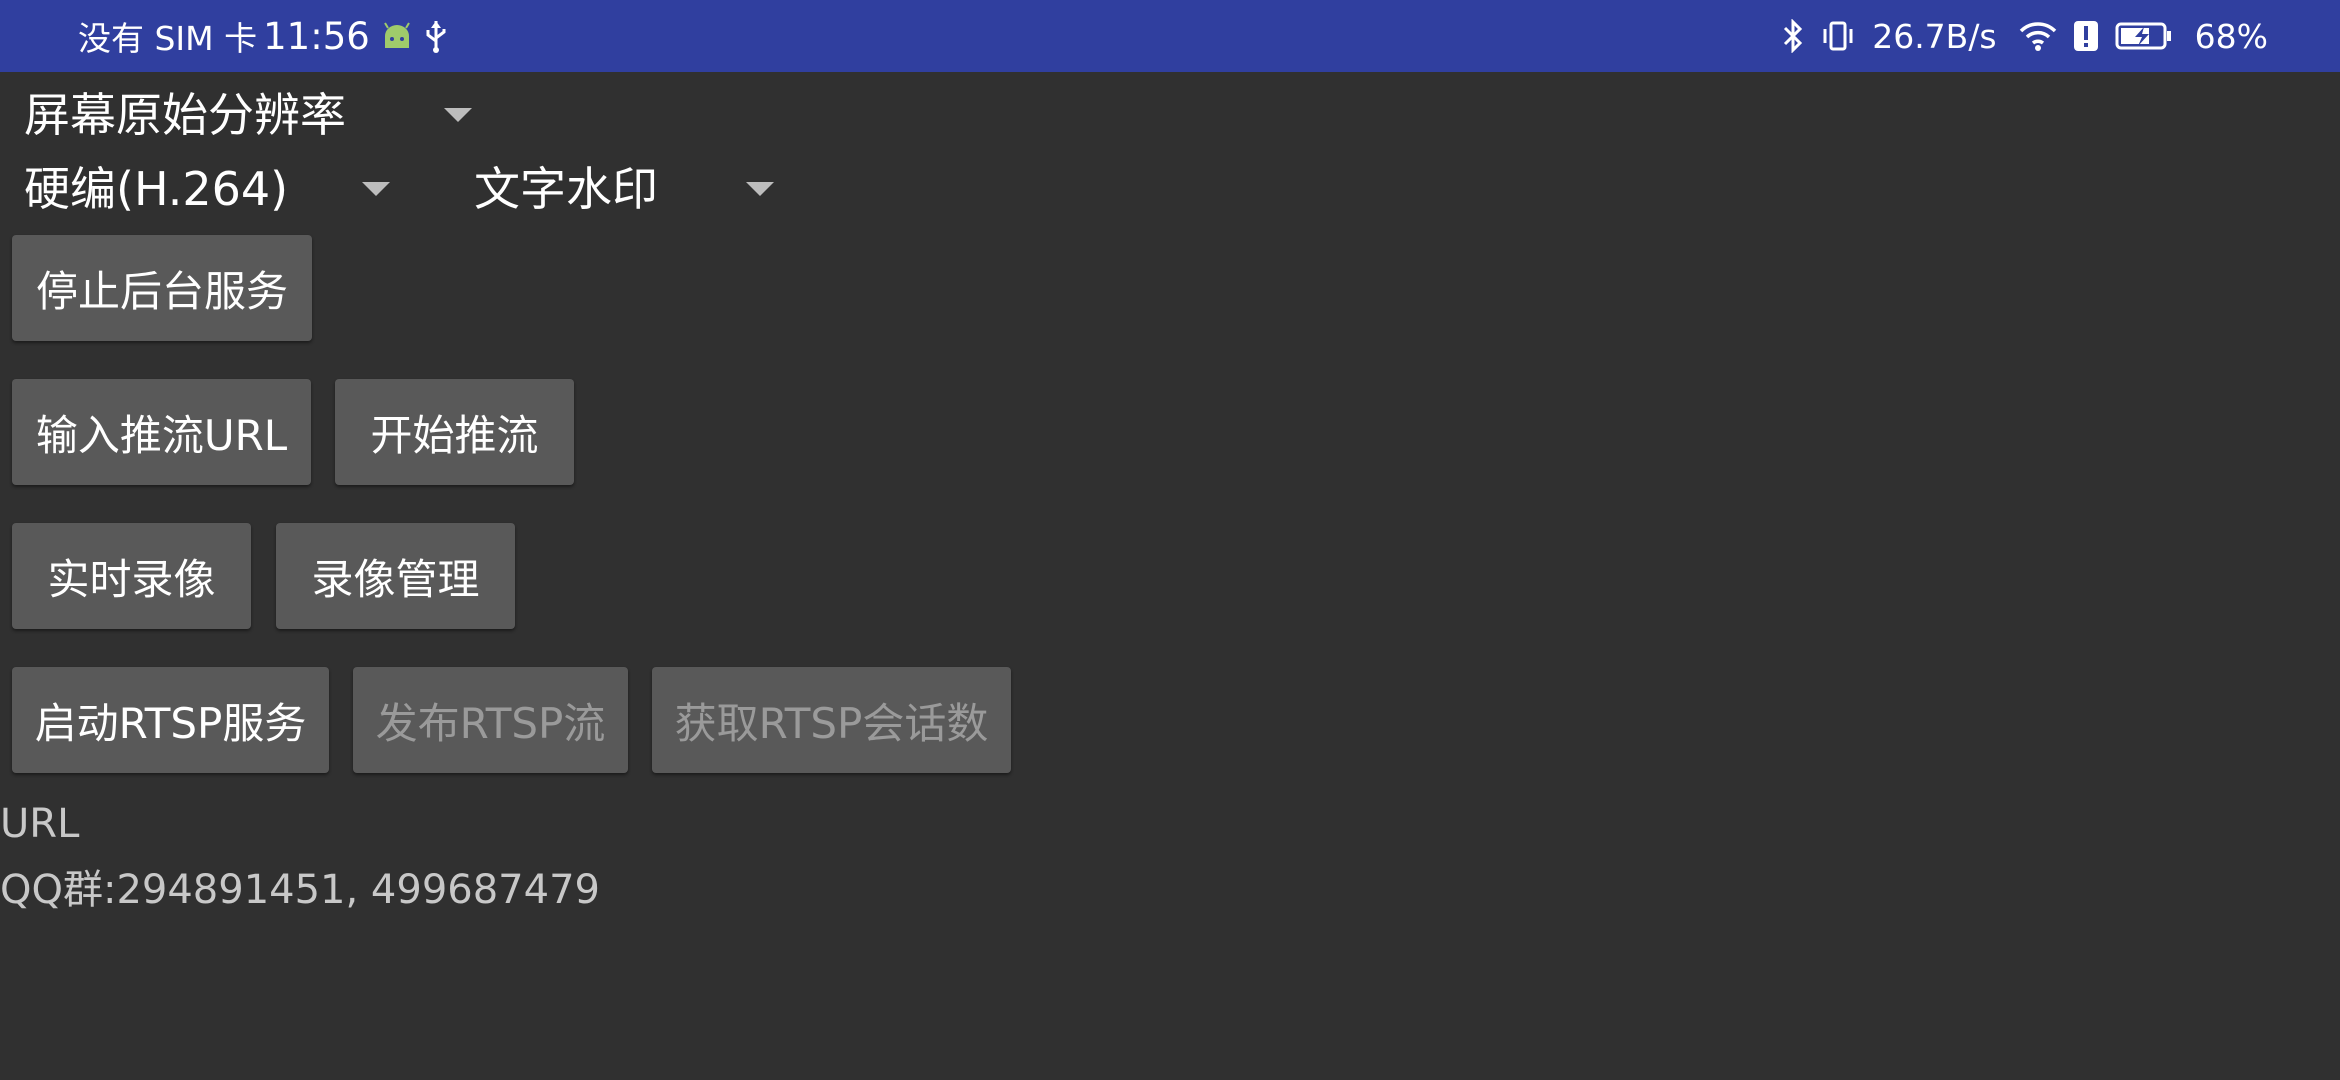 This screenshot has height=1080, width=2340. What do you see at coordinates (1170, 36) in the screenshot?
I see `status-bar: 没有 SIM 卡 11:56 26.7B/s 68%` at bounding box center [1170, 36].